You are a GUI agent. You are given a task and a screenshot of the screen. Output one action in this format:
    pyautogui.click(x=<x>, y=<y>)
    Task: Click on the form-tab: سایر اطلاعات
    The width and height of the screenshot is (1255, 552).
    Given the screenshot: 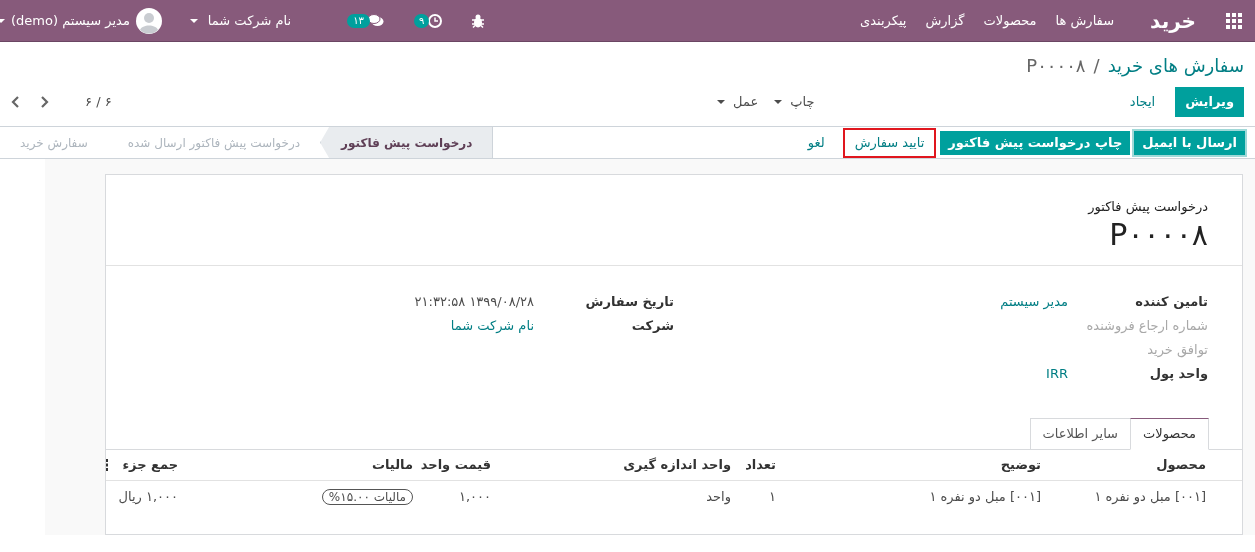 What is the action you would take?
    pyautogui.click(x=1079, y=433)
    